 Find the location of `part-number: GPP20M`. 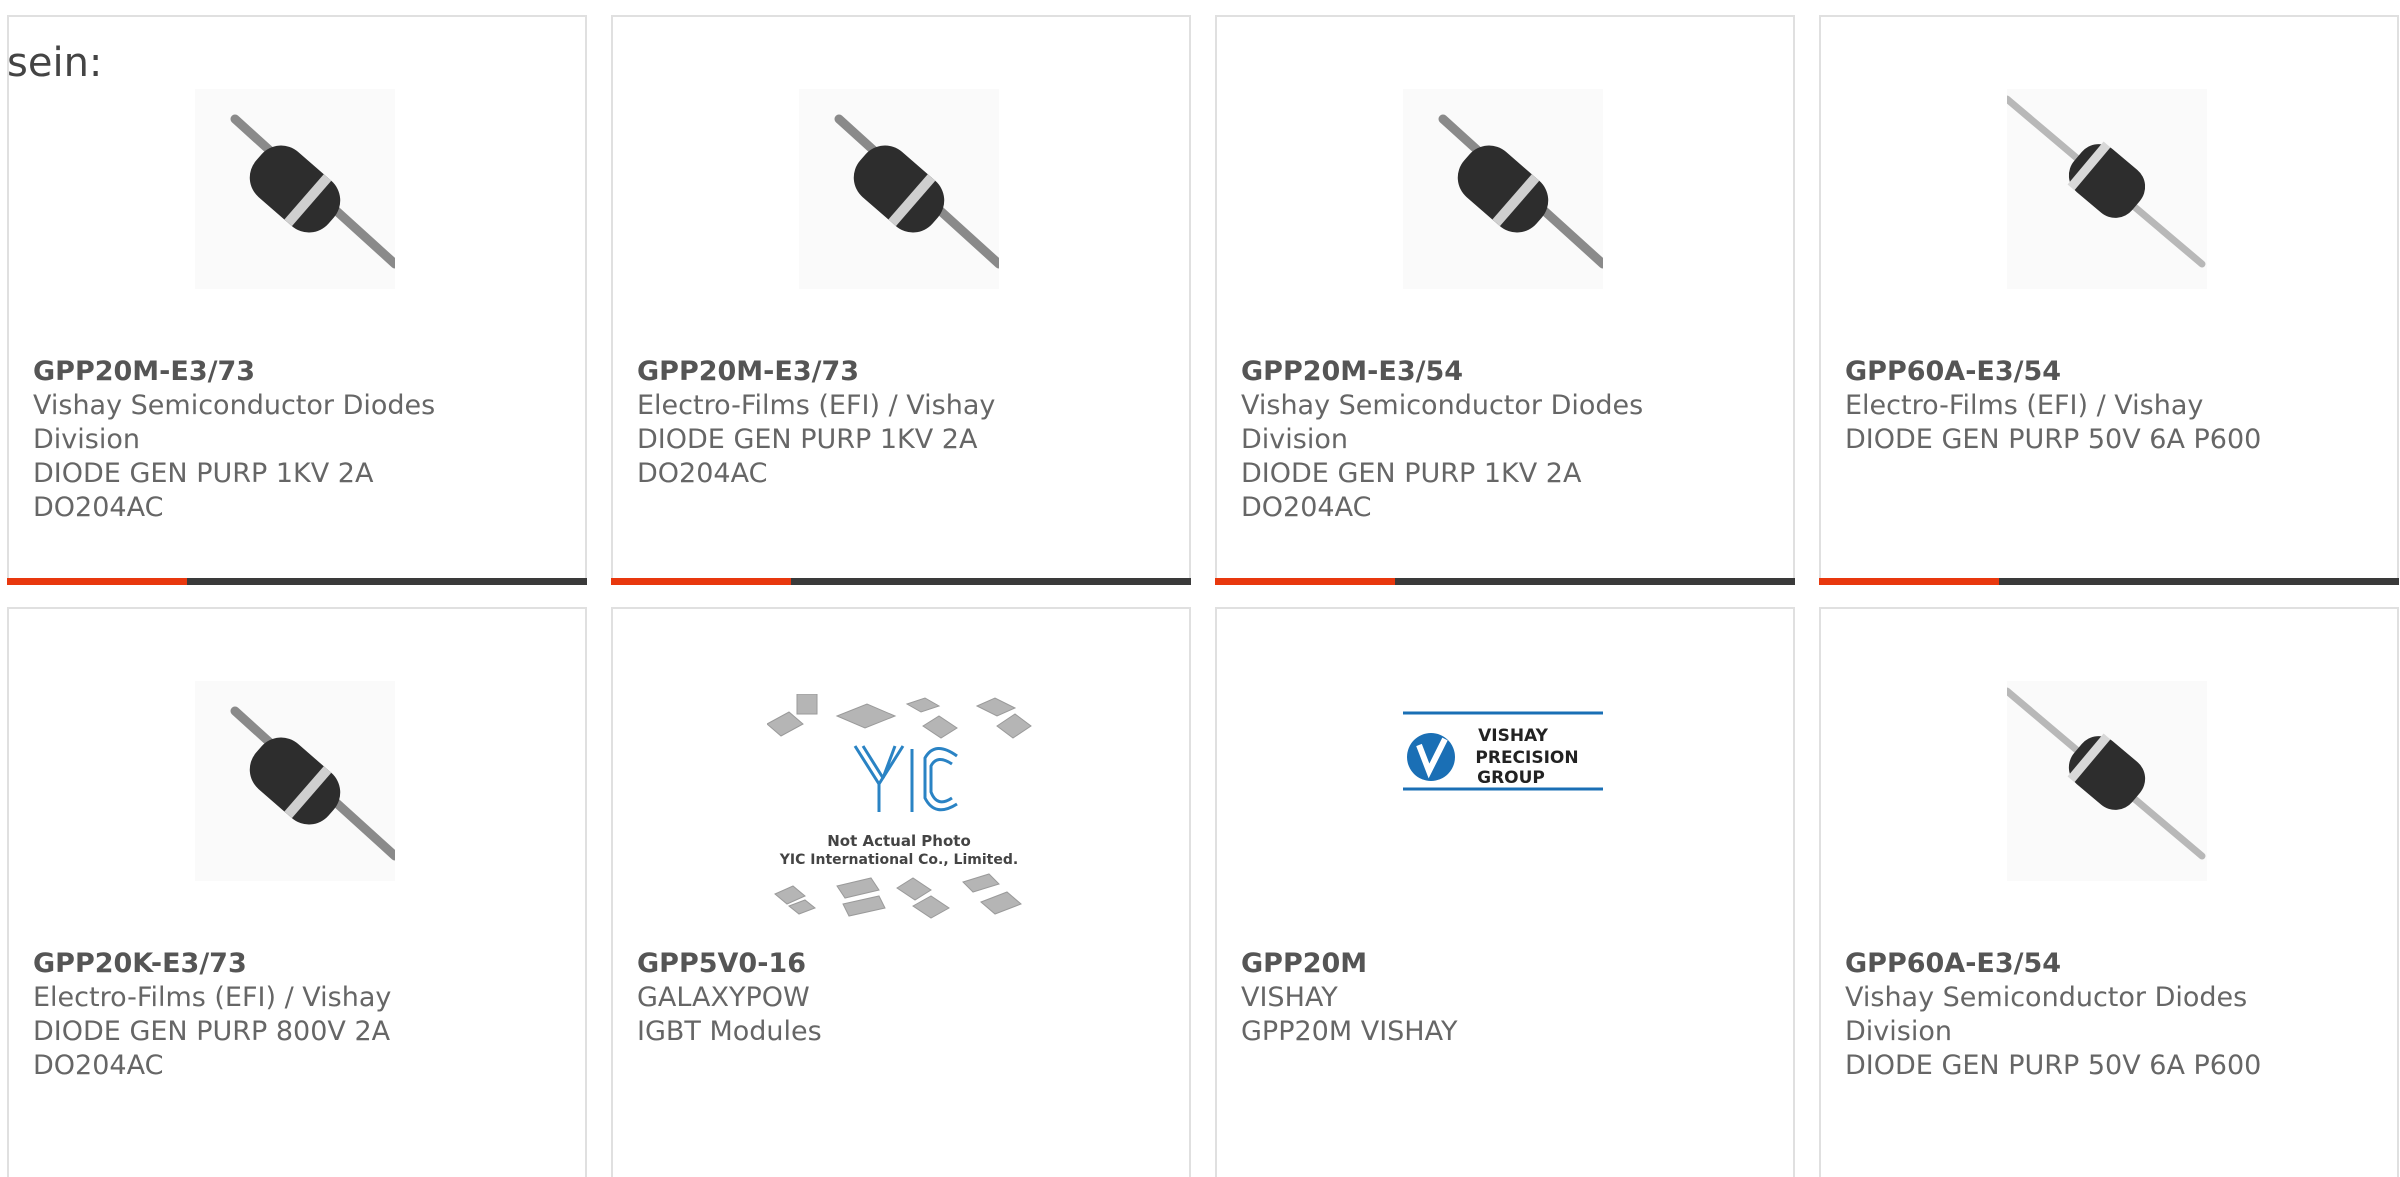

part-number: GPP20M is located at coordinates (1507, 964).